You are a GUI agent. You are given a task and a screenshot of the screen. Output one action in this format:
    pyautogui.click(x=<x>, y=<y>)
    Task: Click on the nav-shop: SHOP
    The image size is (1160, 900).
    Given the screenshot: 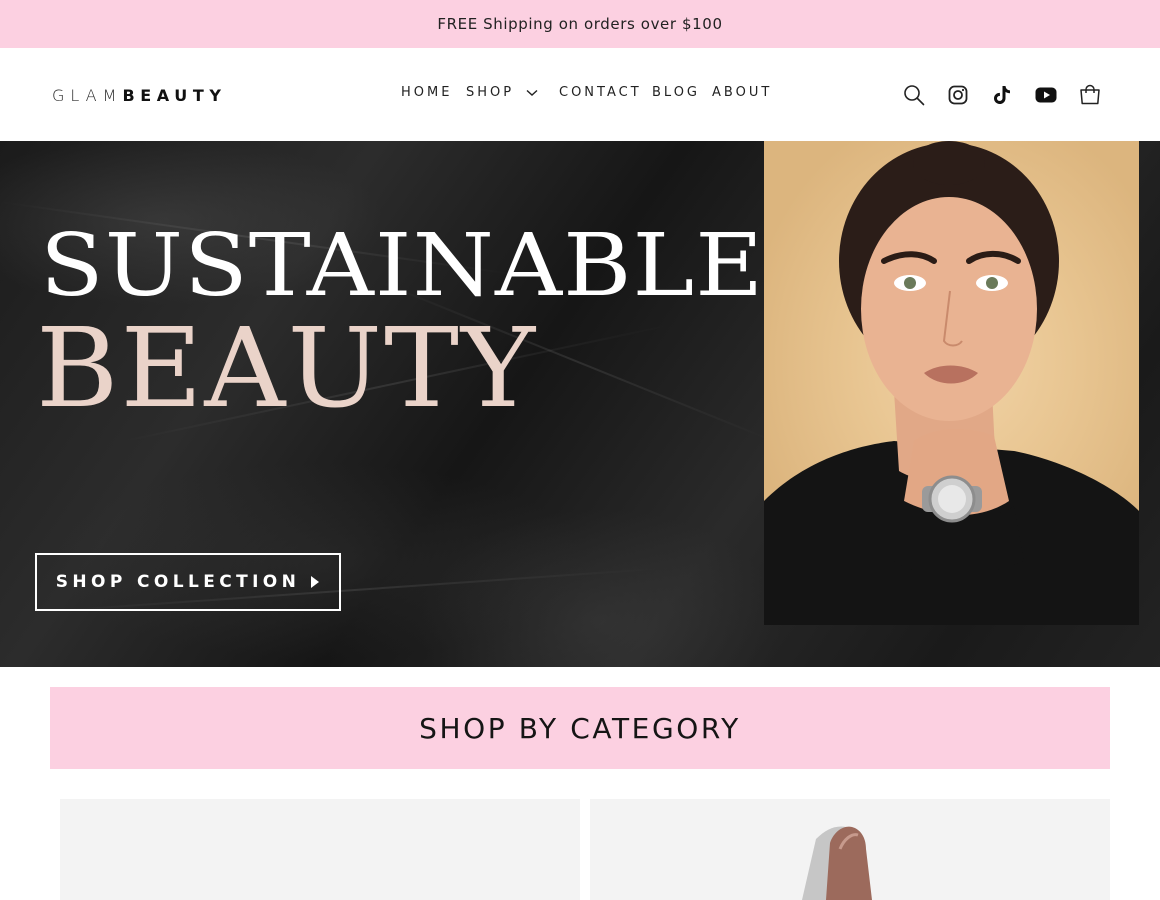 What is the action you would take?
    pyautogui.click(x=502, y=92)
    